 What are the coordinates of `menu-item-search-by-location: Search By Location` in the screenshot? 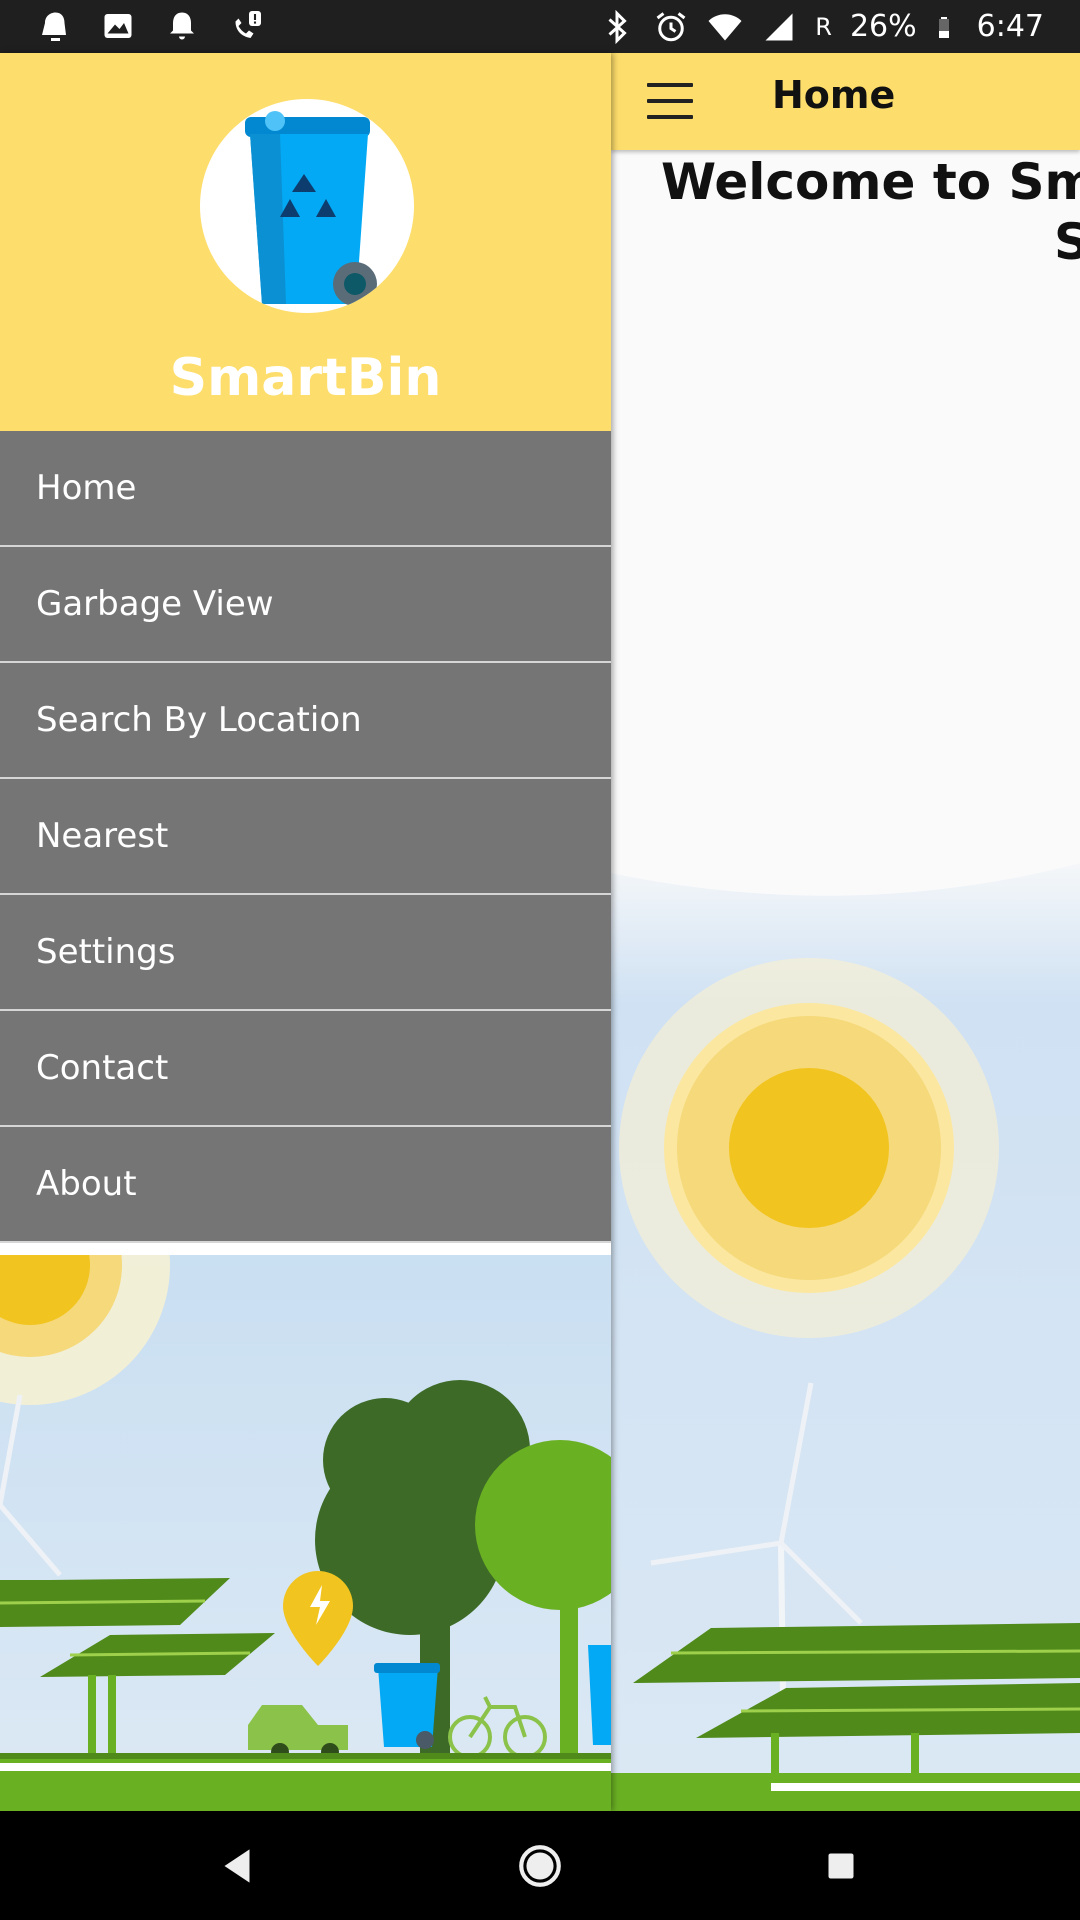 It's located at (305, 721).